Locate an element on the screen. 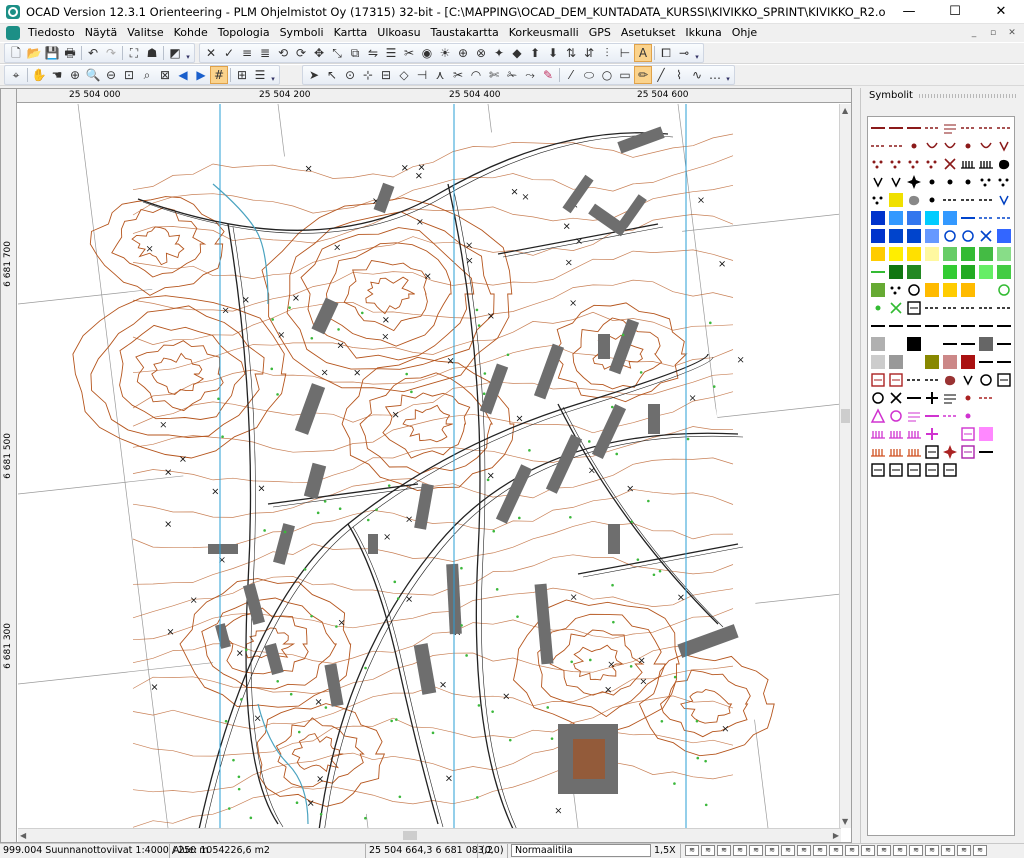 This screenshot has width=1024, height=858. arc-icon: ◠ is located at coordinates (476, 75).